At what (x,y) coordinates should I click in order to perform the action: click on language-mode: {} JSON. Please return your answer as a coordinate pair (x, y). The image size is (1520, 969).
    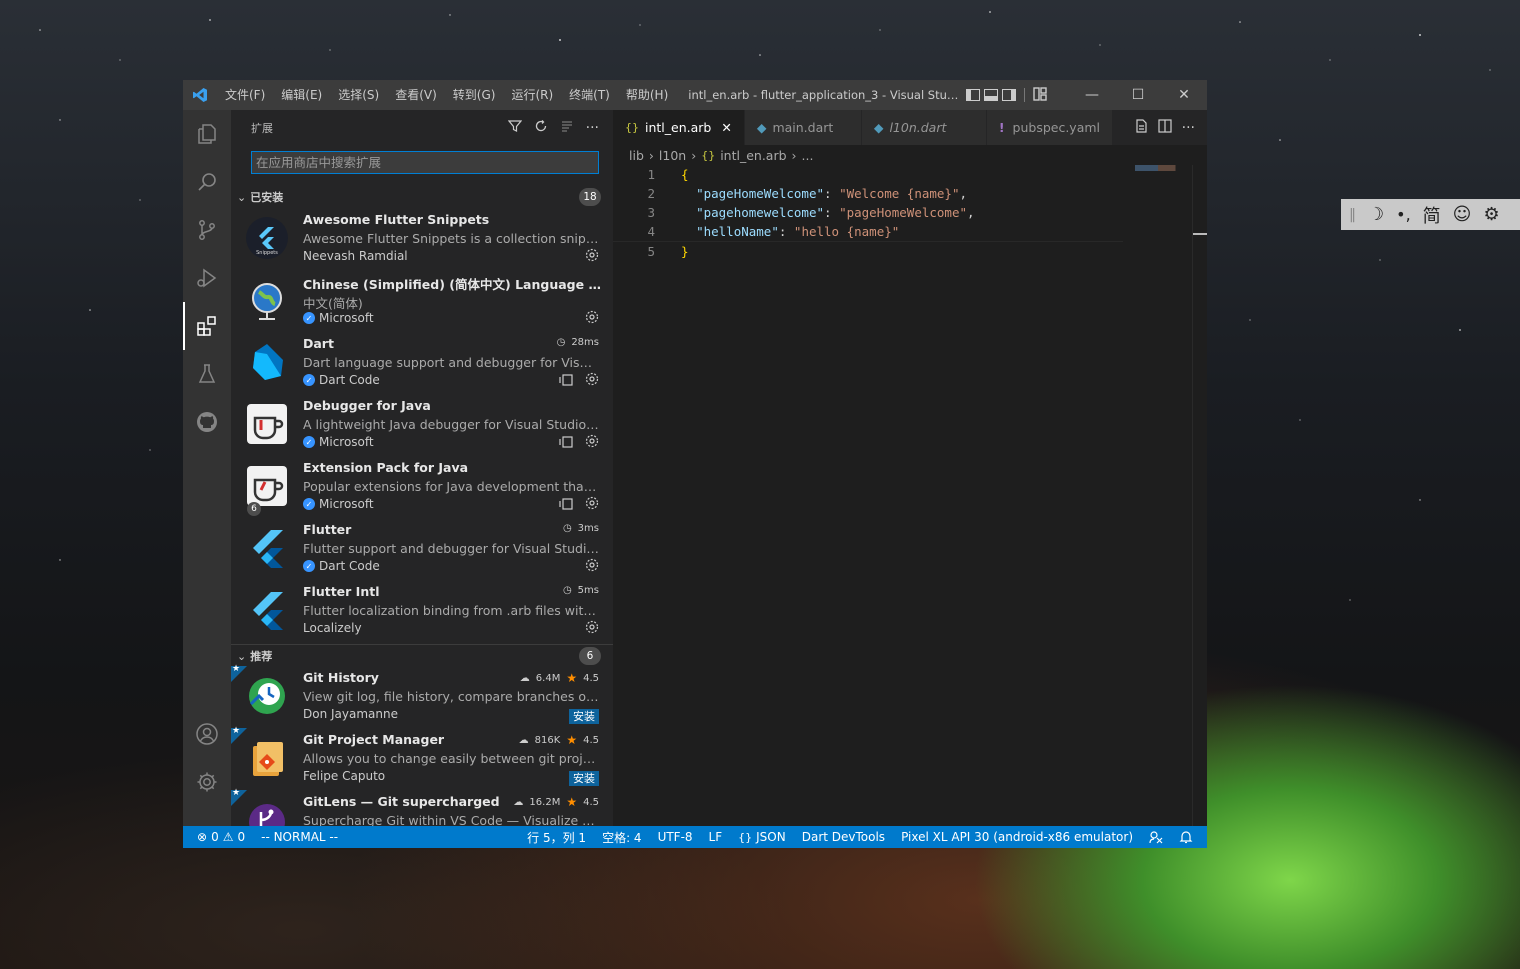
    Looking at the image, I should click on (762, 837).